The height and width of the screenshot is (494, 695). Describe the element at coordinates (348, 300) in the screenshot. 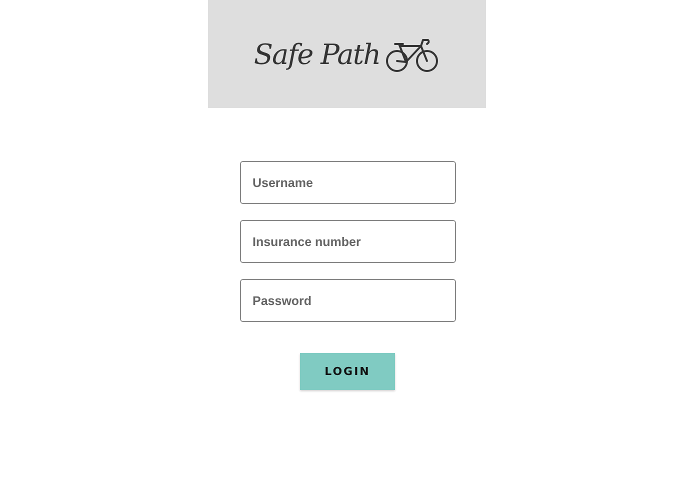

I see `input-field: Password` at that location.